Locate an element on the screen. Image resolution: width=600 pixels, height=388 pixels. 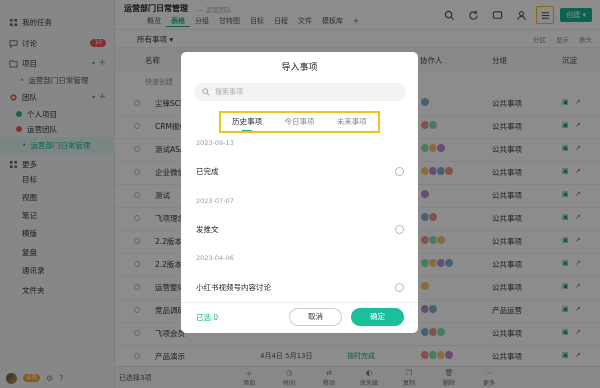
tab-history: 历史事项 is located at coordinates (247, 123).